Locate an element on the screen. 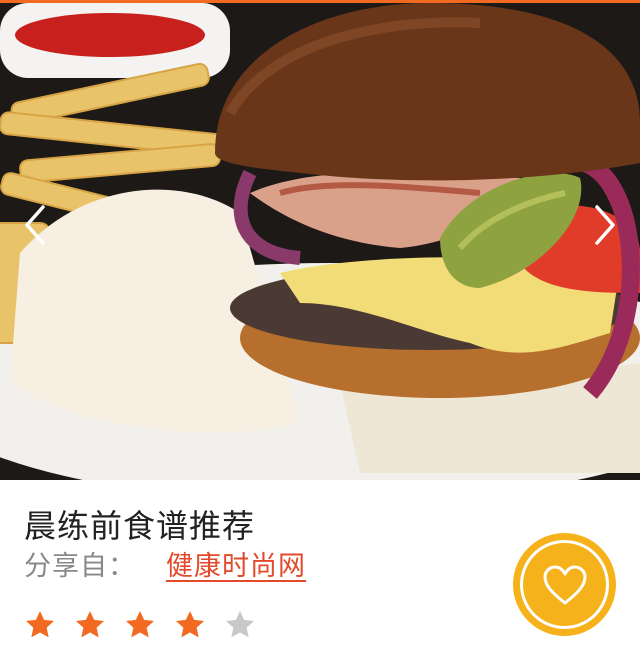  carousel-next-button is located at coordinates (605, 225).